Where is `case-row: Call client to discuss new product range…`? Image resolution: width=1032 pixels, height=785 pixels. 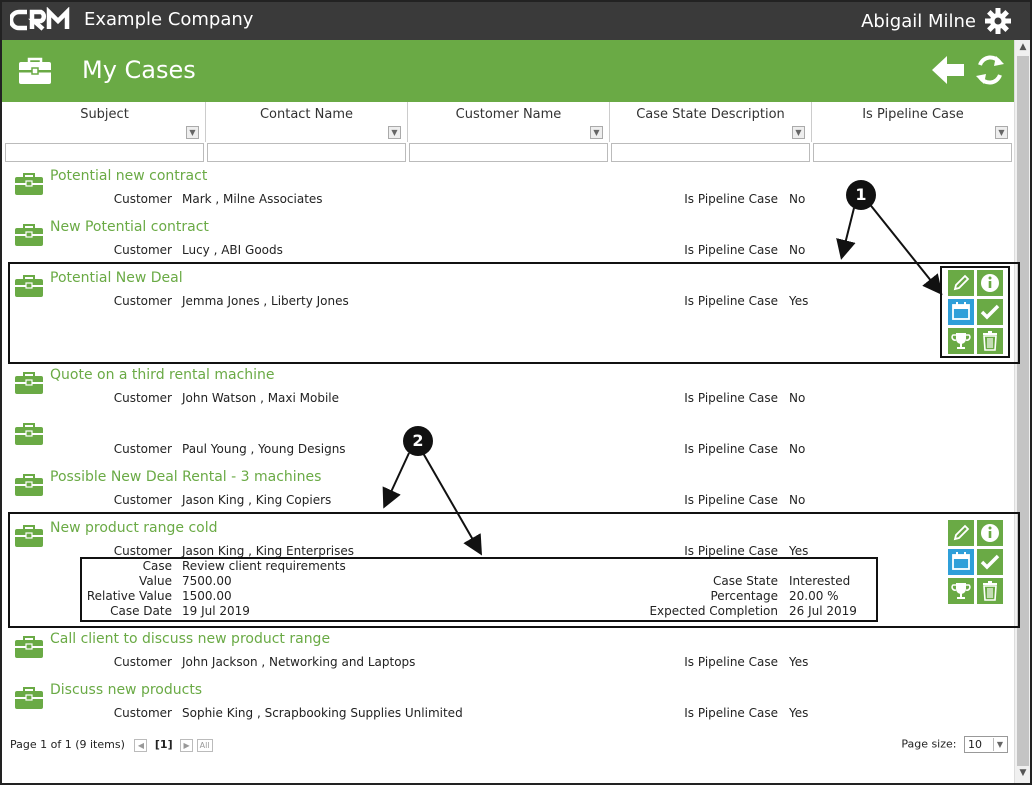
case-row: Call client to discuss new product range… is located at coordinates (510, 653).